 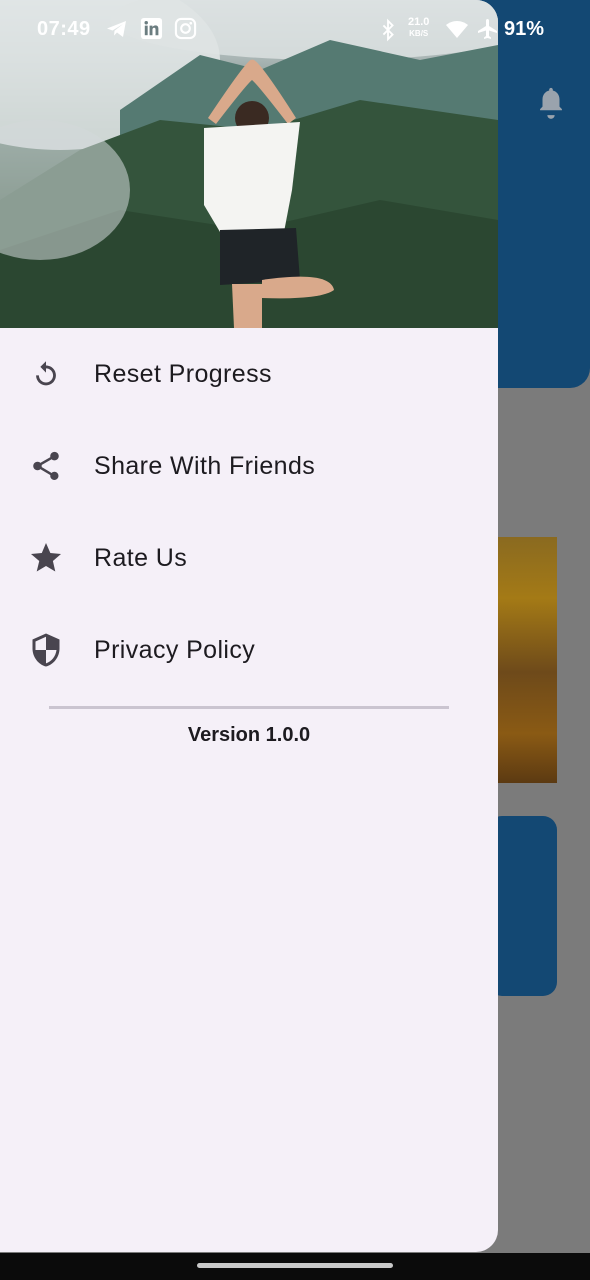 What do you see at coordinates (487, 29) in the screenshot?
I see `airplane-mode-icon` at bounding box center [487, 29].